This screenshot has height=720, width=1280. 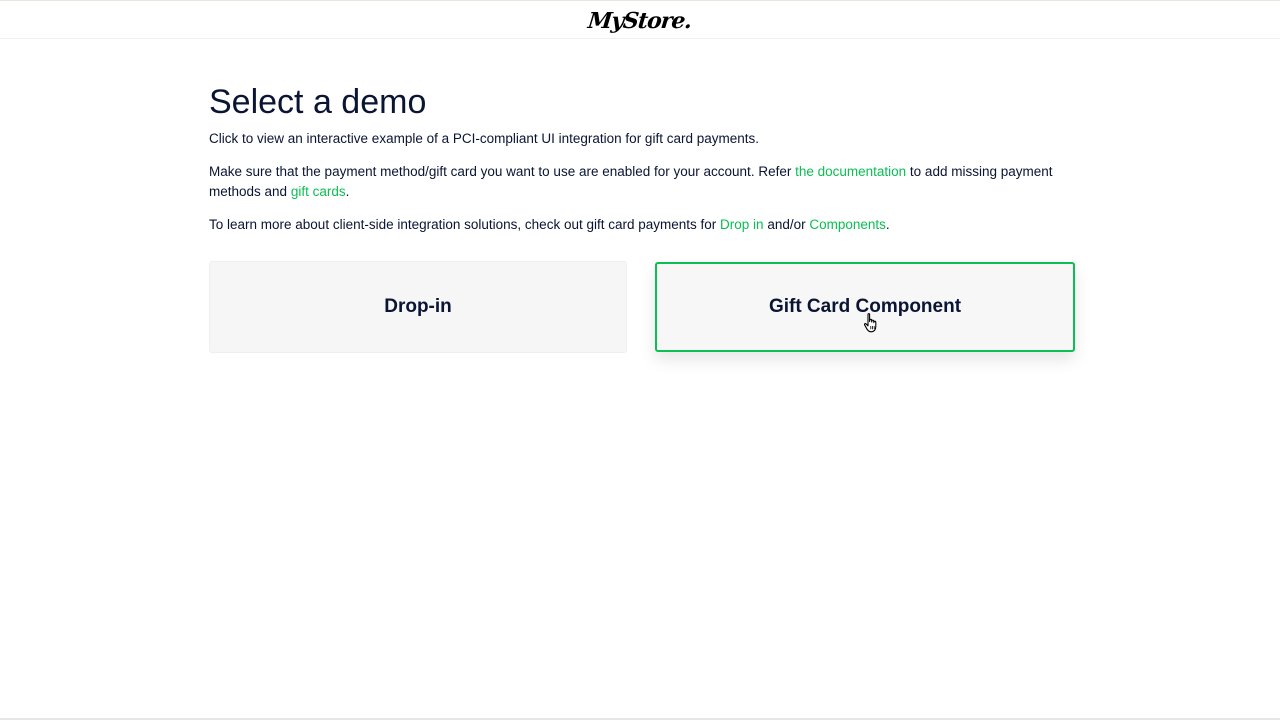 I want to click on page-title: Select a demo, so click(x=318, y=102).